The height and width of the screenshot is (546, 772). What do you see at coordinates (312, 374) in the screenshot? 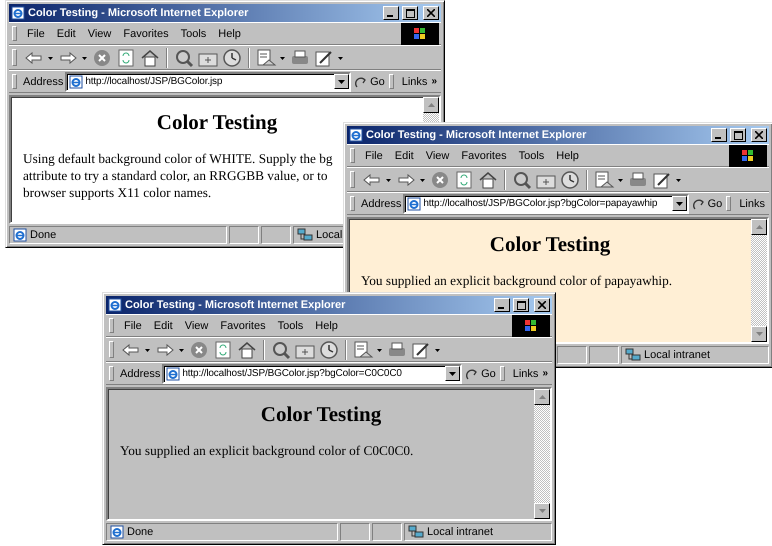
I see `address-field: http://localhost/JSP/BGColor.jsp?bgColor=C0C0C0` at bounding box center [312, 374].